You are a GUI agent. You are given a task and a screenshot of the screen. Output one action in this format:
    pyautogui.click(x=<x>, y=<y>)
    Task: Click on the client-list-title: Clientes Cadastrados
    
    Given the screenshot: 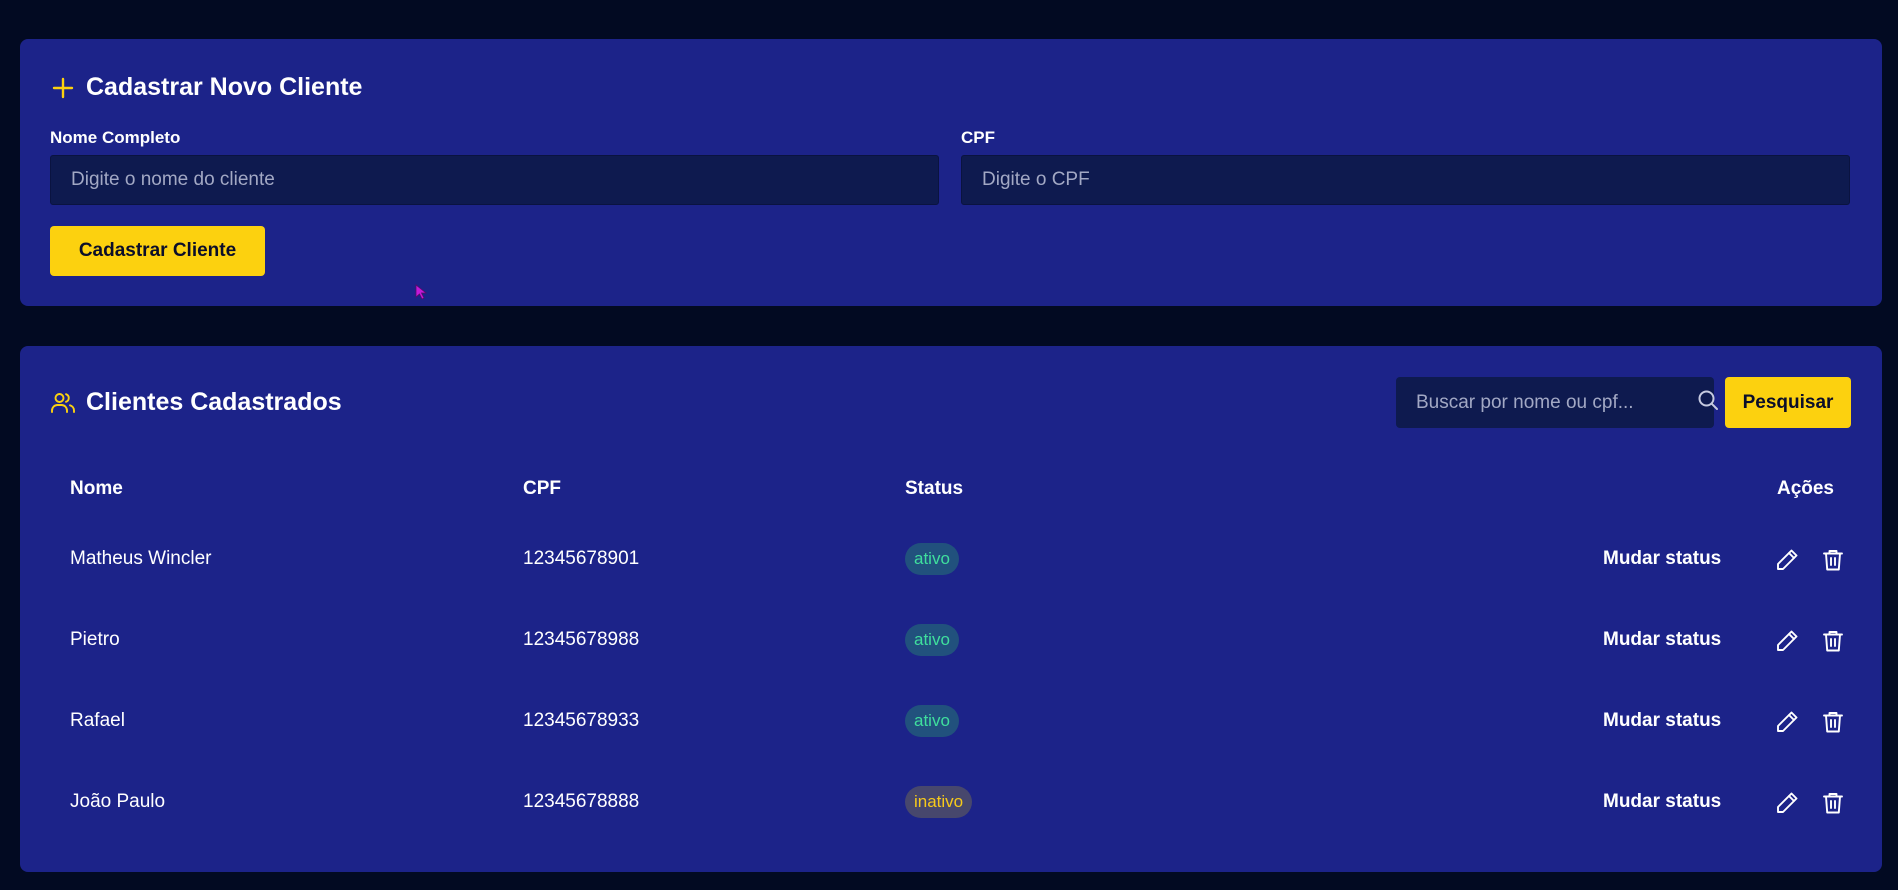 What is the action you would take?
    pyautogui.click(x=214, y=402)
    